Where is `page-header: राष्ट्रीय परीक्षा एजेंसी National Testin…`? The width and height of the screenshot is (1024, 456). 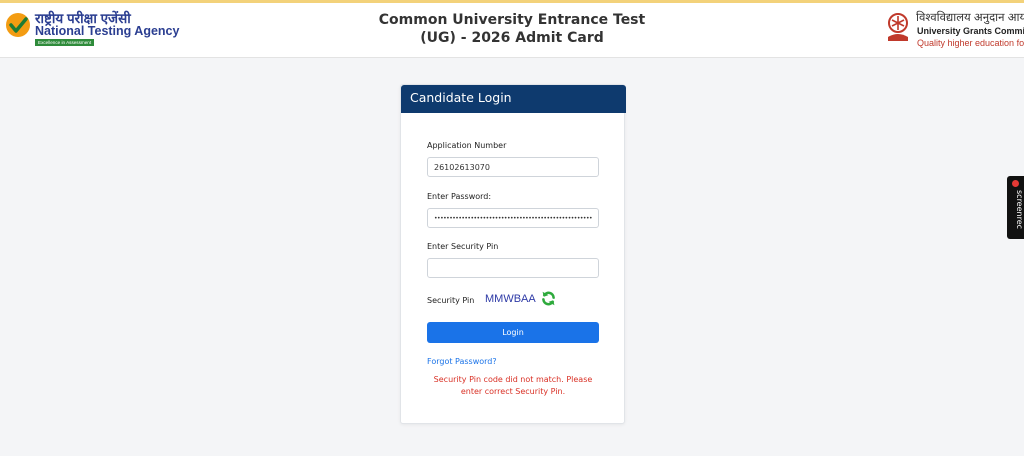 page-header: राष्ट्रीय परीक्षा एजेंसी National Testin… is located at coordinates (512, 30).